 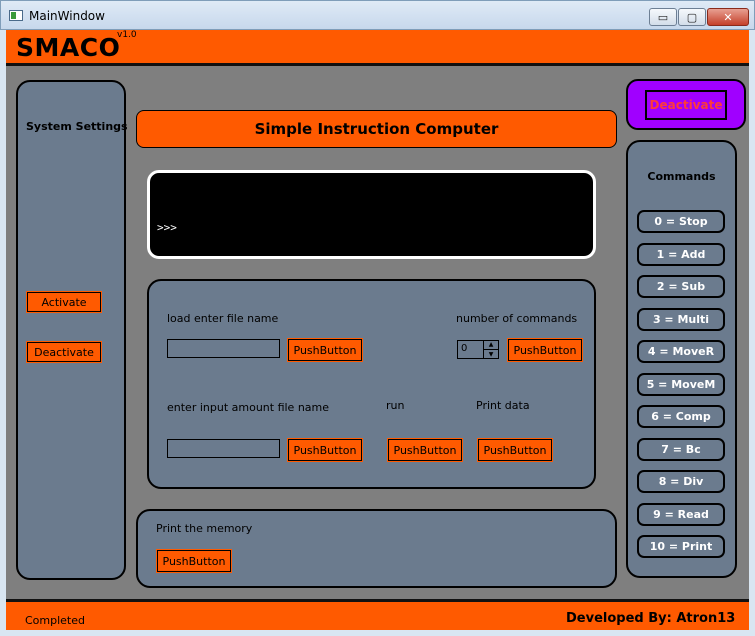 I want to click on app-version: v1.0, so click(x=127, y=35).